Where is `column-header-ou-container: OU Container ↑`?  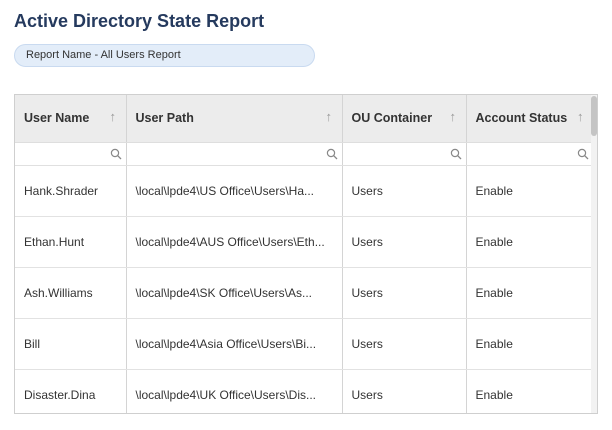 column-header-ou-container: OU Container ↑ is located at coordinates (404, 119).